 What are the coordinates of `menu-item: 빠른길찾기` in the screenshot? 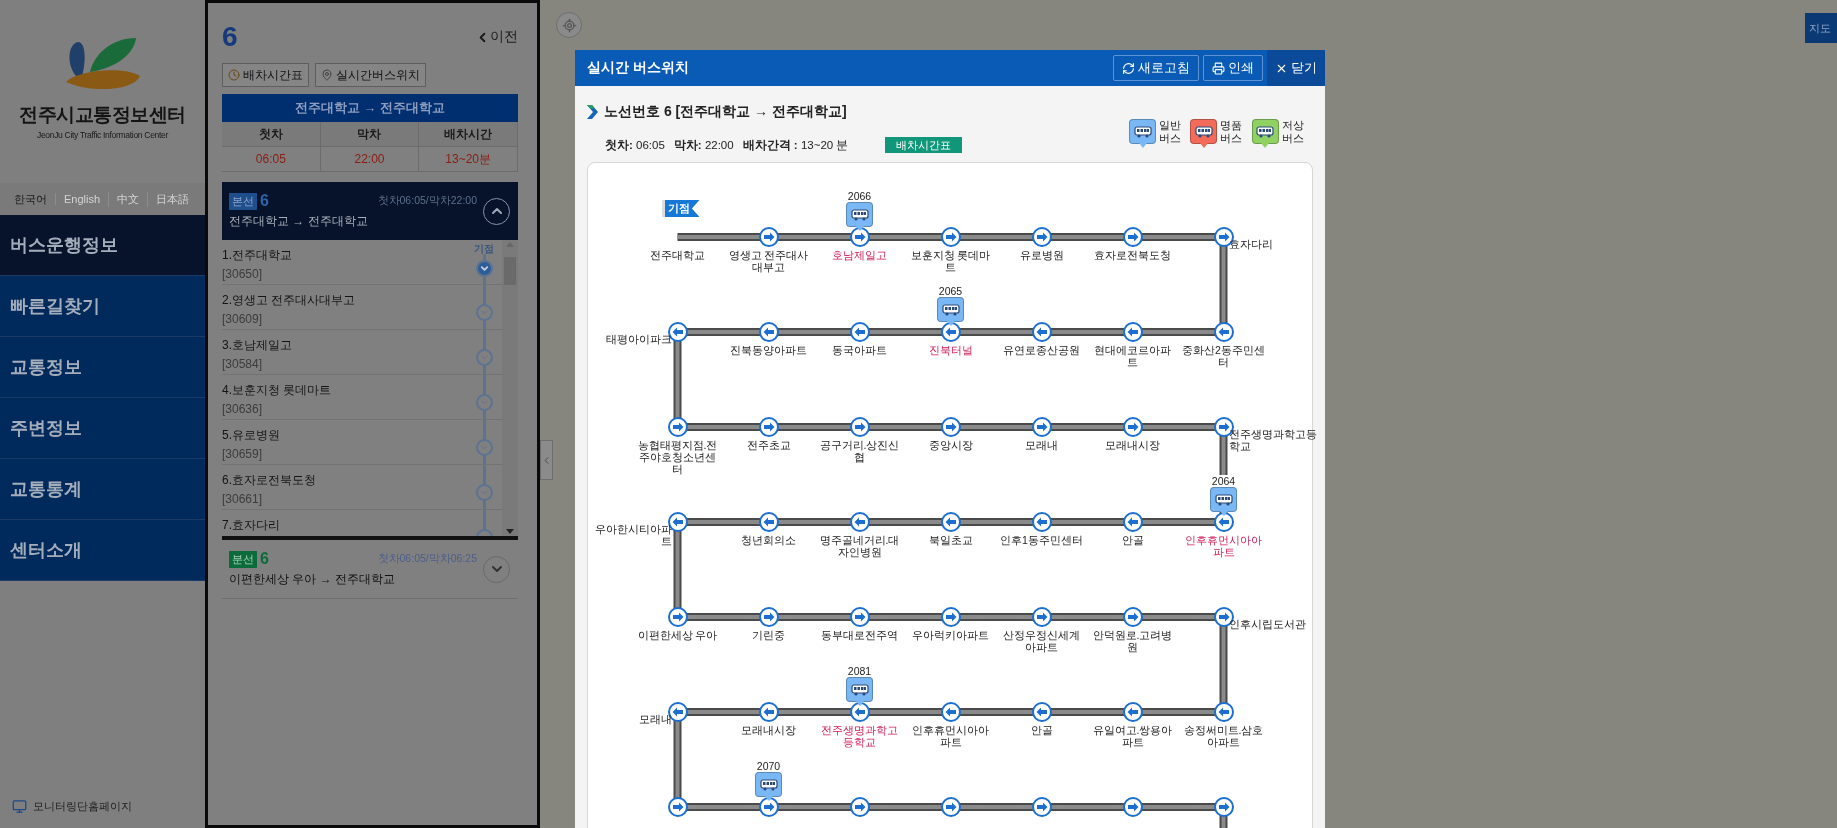 It's located at (102, 306).